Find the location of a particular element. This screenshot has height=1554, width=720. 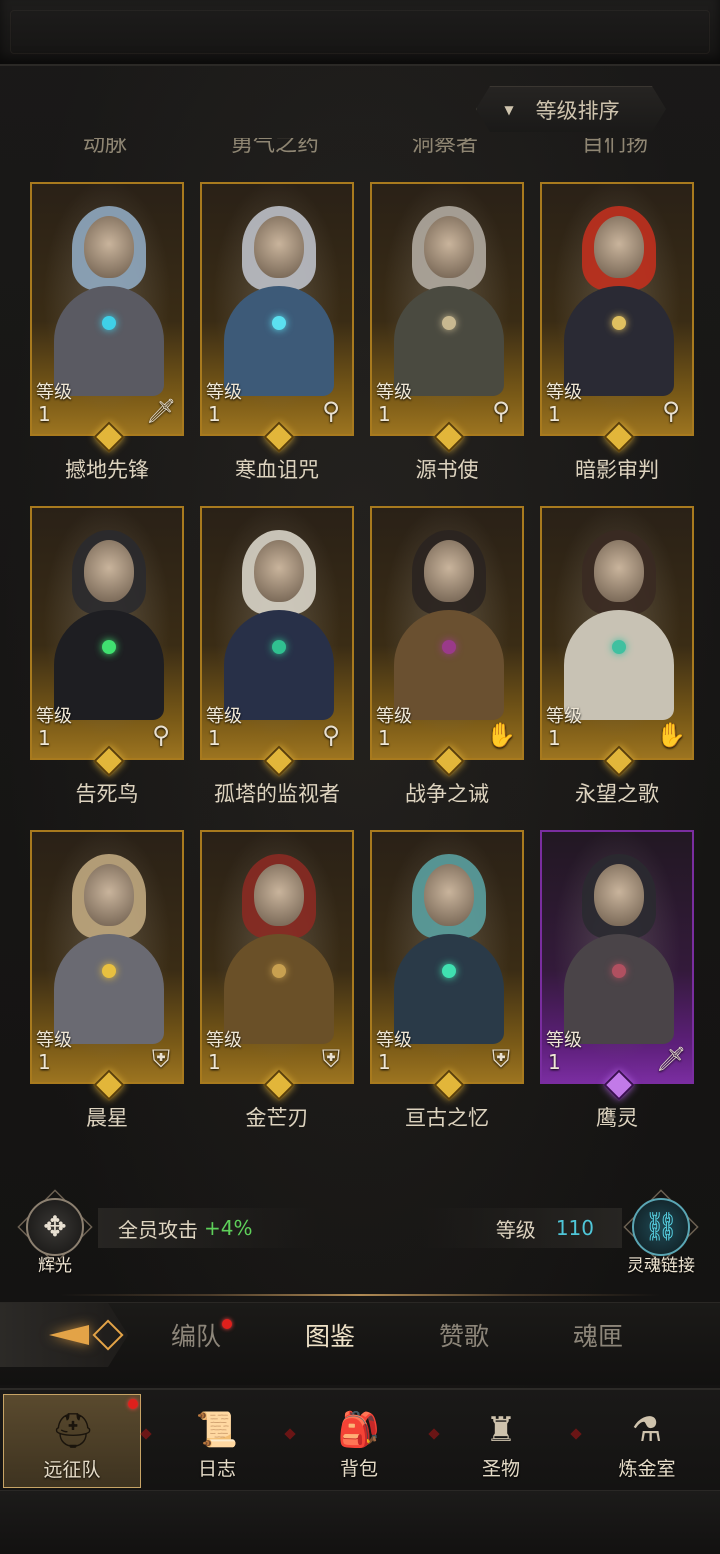

hero-card: 等级 1 ✋ 战争之诫 is located at coordinates (447, 656).